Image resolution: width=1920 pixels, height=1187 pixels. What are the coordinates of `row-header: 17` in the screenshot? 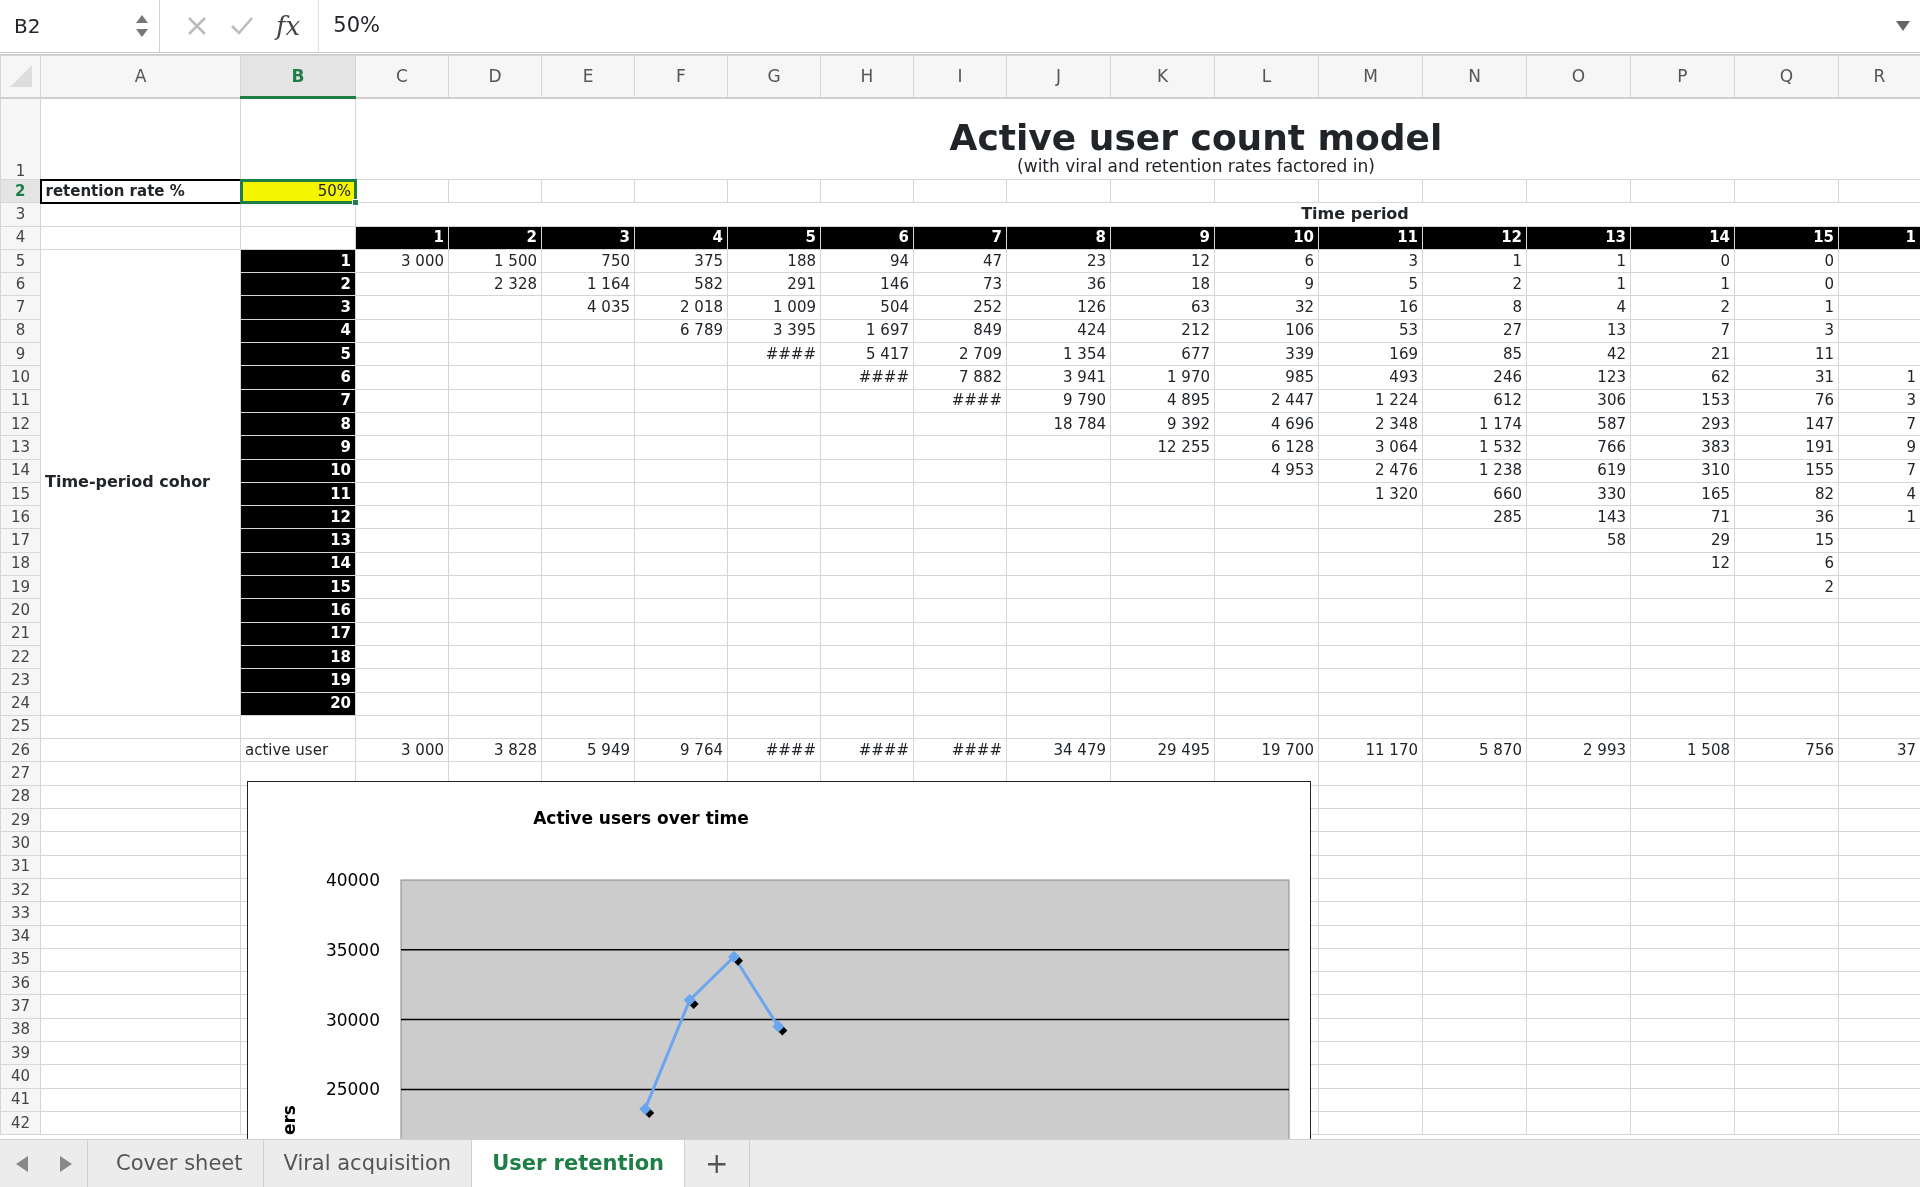 It's located at (20, 540).